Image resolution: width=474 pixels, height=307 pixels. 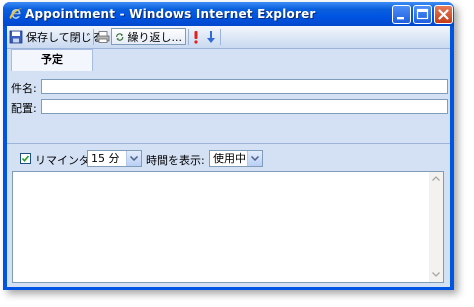 I want to click on show-time-label: 時間を表示:, so click(x=175, y=160).